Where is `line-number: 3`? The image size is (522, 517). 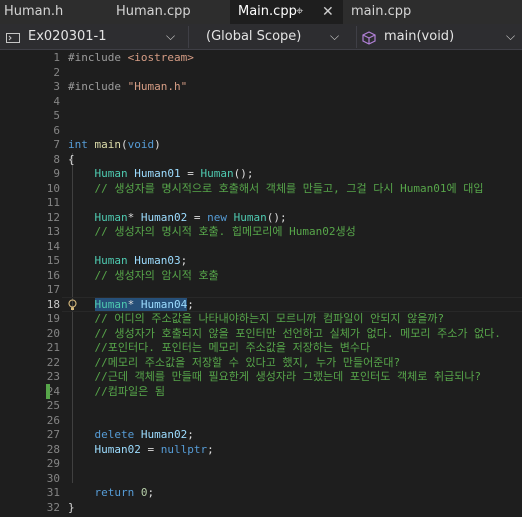 line-number: 3 is located at coordinates (56, 86).